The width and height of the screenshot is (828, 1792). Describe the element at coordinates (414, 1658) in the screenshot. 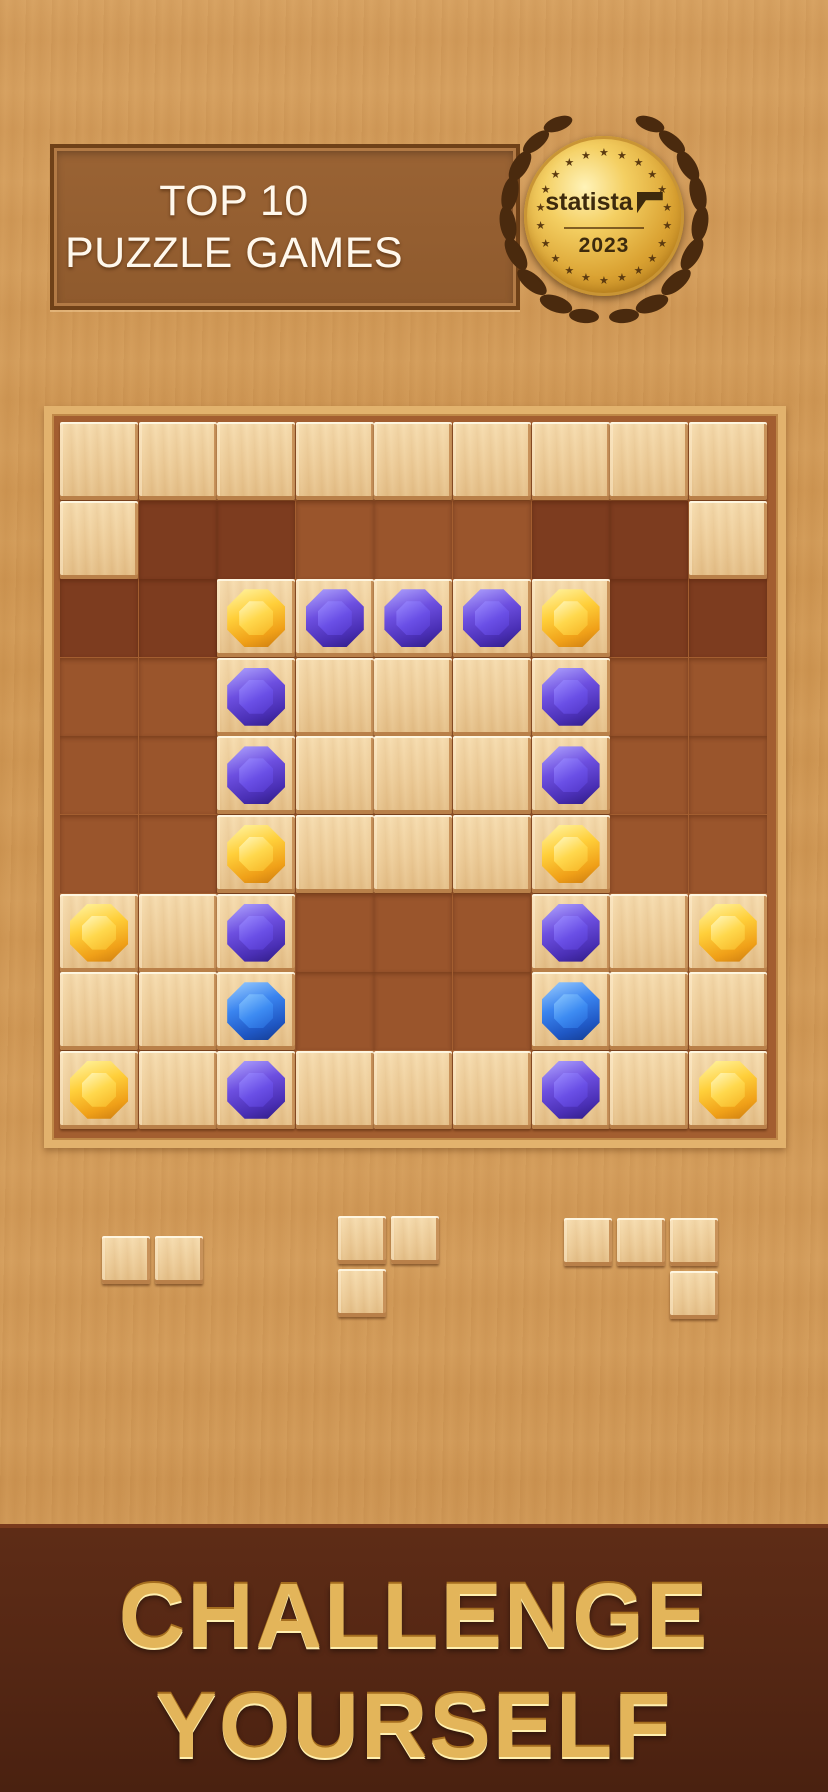

I see `promo-footer: CHALLENGE YOURSELF` at that location.